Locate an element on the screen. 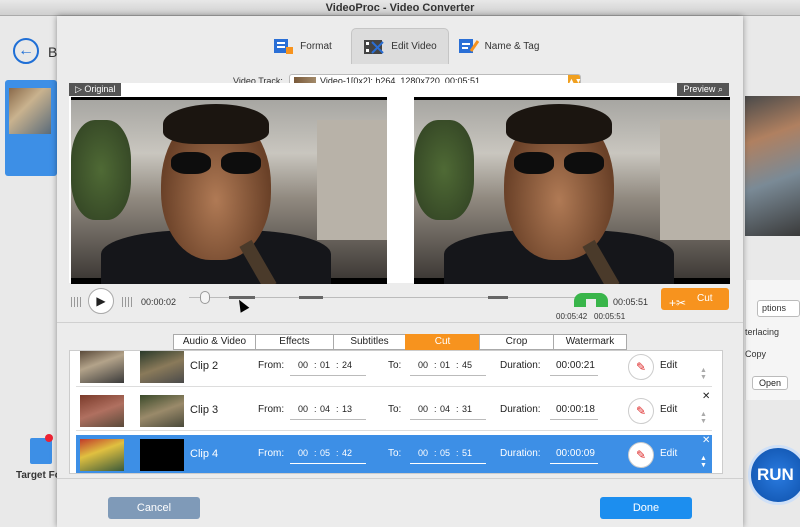  open-button: Open is located at coordinates (770, 383).